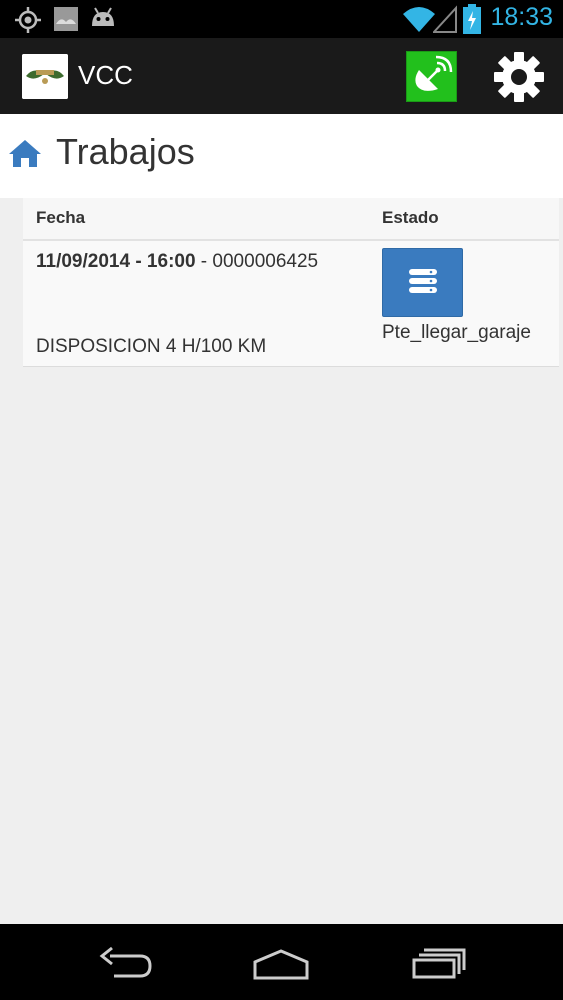 This screenshot has width=563, height=1000. Describe the element at coordinates (28, 22) in the screenshot. I see `gps-icon` at that location.